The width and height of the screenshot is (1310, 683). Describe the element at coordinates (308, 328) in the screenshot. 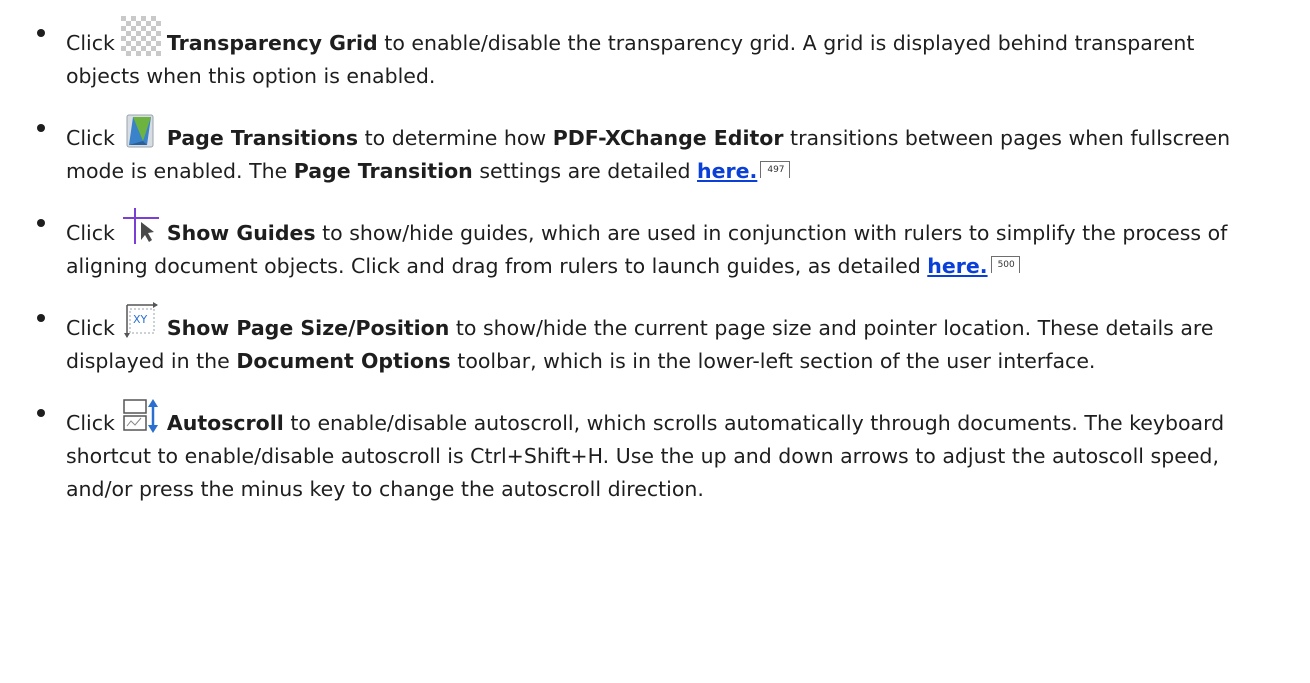

I see `feature-name: Show Page Size/Position` at that location.